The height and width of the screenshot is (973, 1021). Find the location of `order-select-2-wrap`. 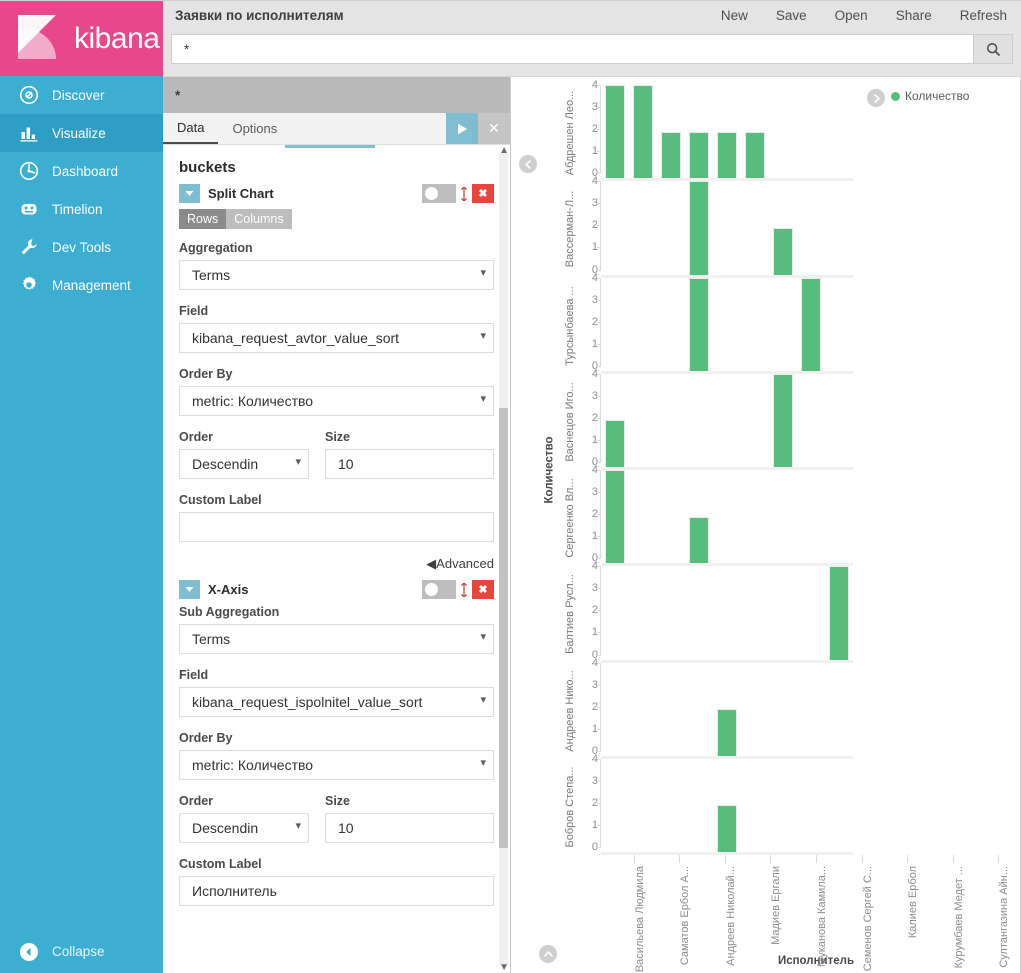

order-select-2-wrap is located at coordinates (244, 828).